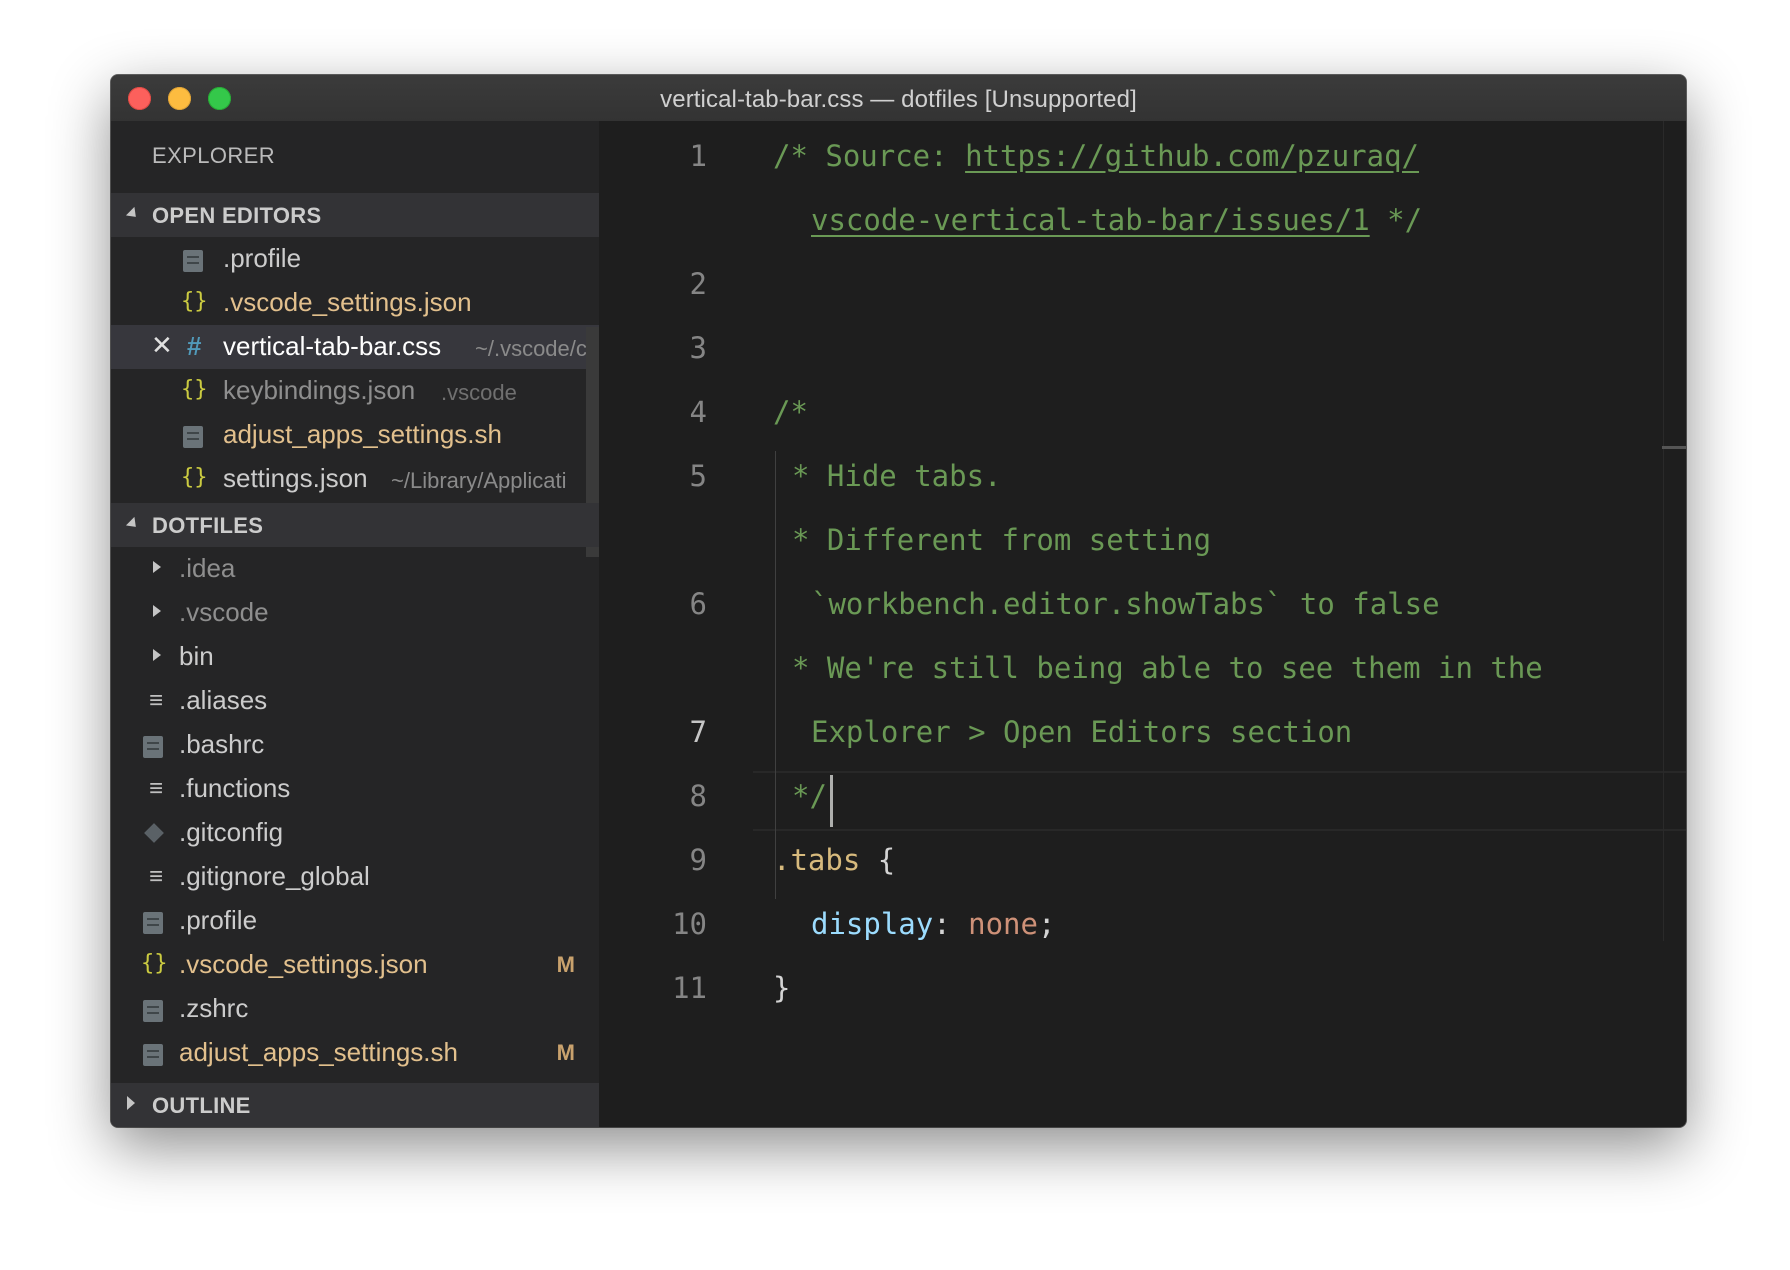  Describe the element at coordinates (809, 796) in the screenshot. I see `code-line-7: */` at that location.